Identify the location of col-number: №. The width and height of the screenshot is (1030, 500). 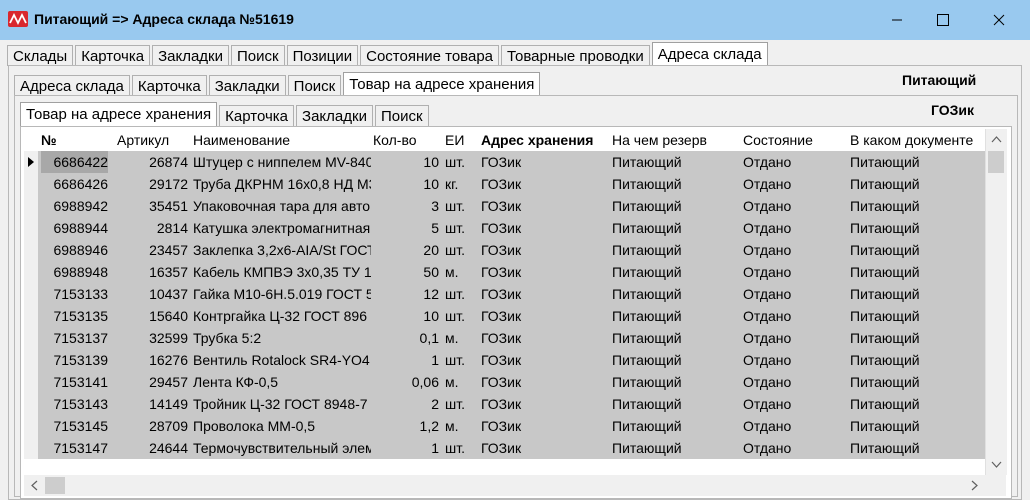
(76, 140).